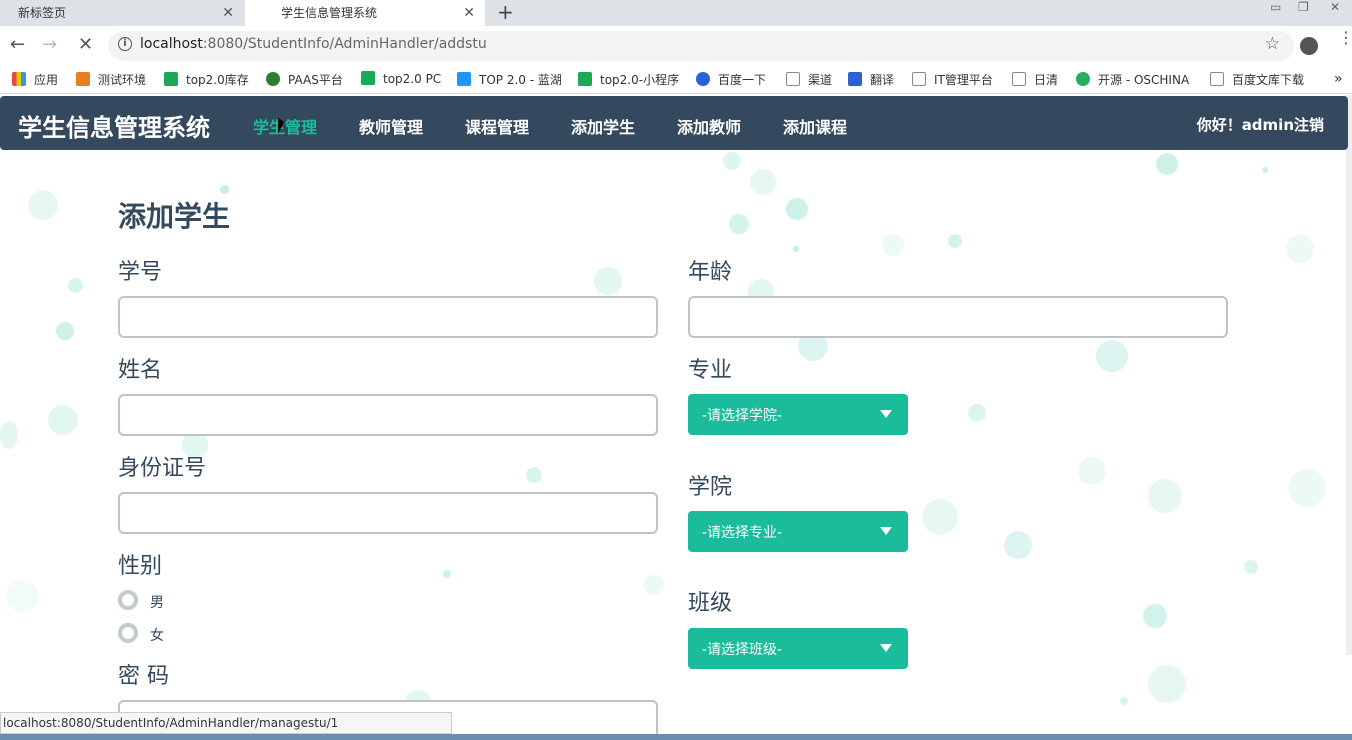  I want to click on age-input, so click(958, 317).